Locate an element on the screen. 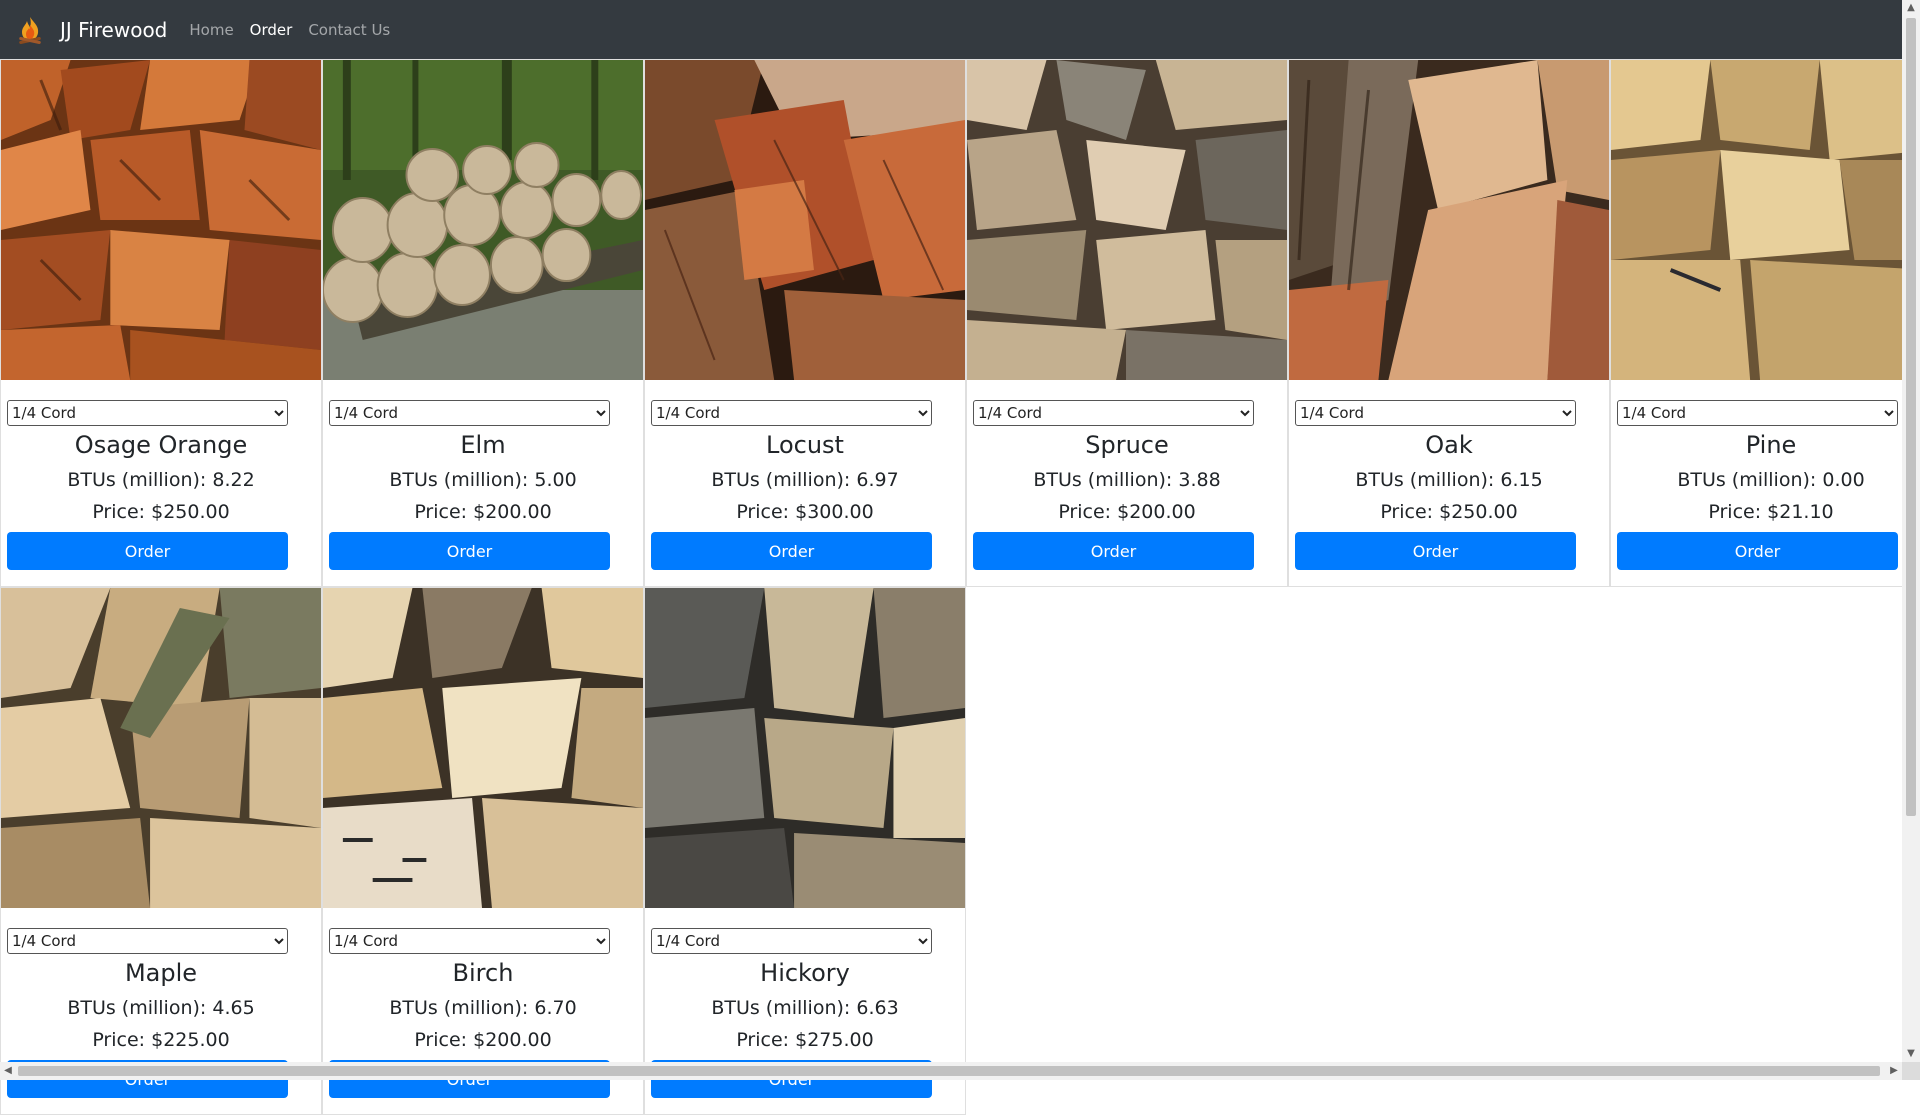 This screenshot has height=1115, width=1920. scroll-left-arrow-icon: ◀ is located at coordinates (8, 1071).